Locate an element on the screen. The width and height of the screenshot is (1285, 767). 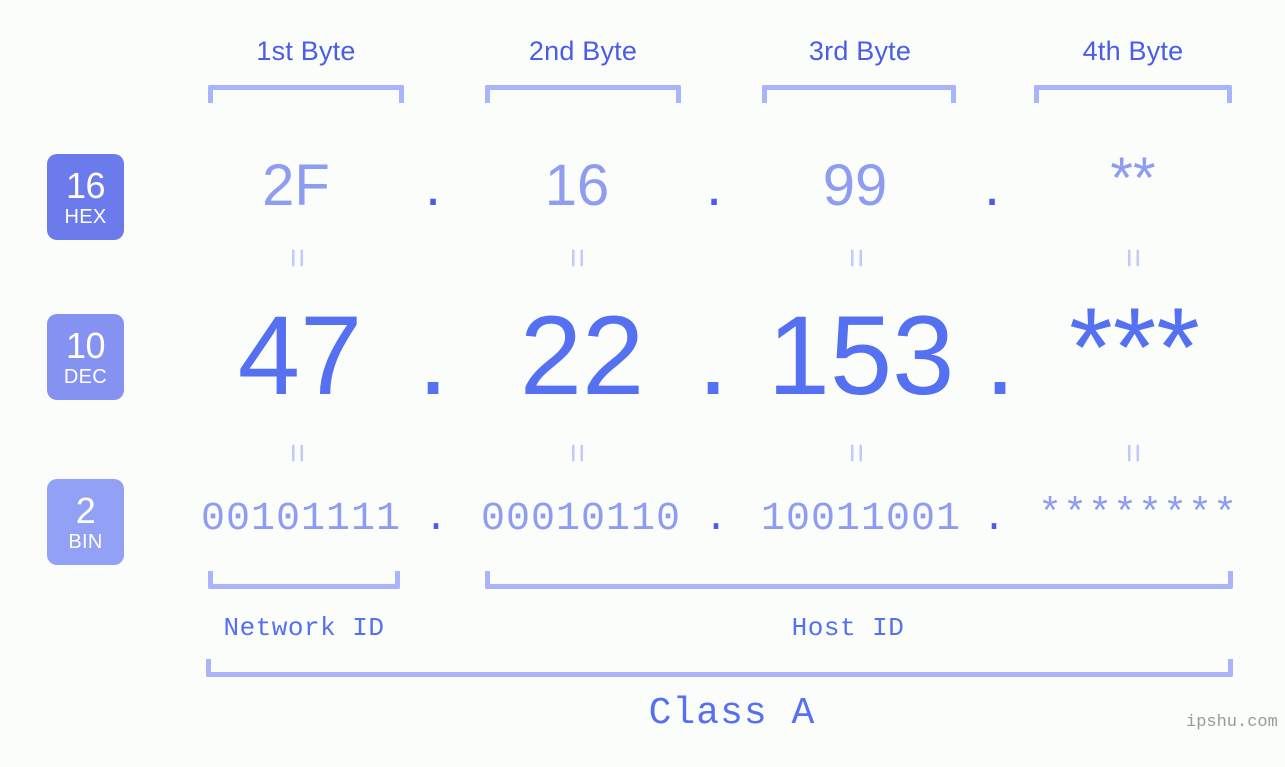
equals-mark-hex-dec-1: = is located at coordinates (297, 258).